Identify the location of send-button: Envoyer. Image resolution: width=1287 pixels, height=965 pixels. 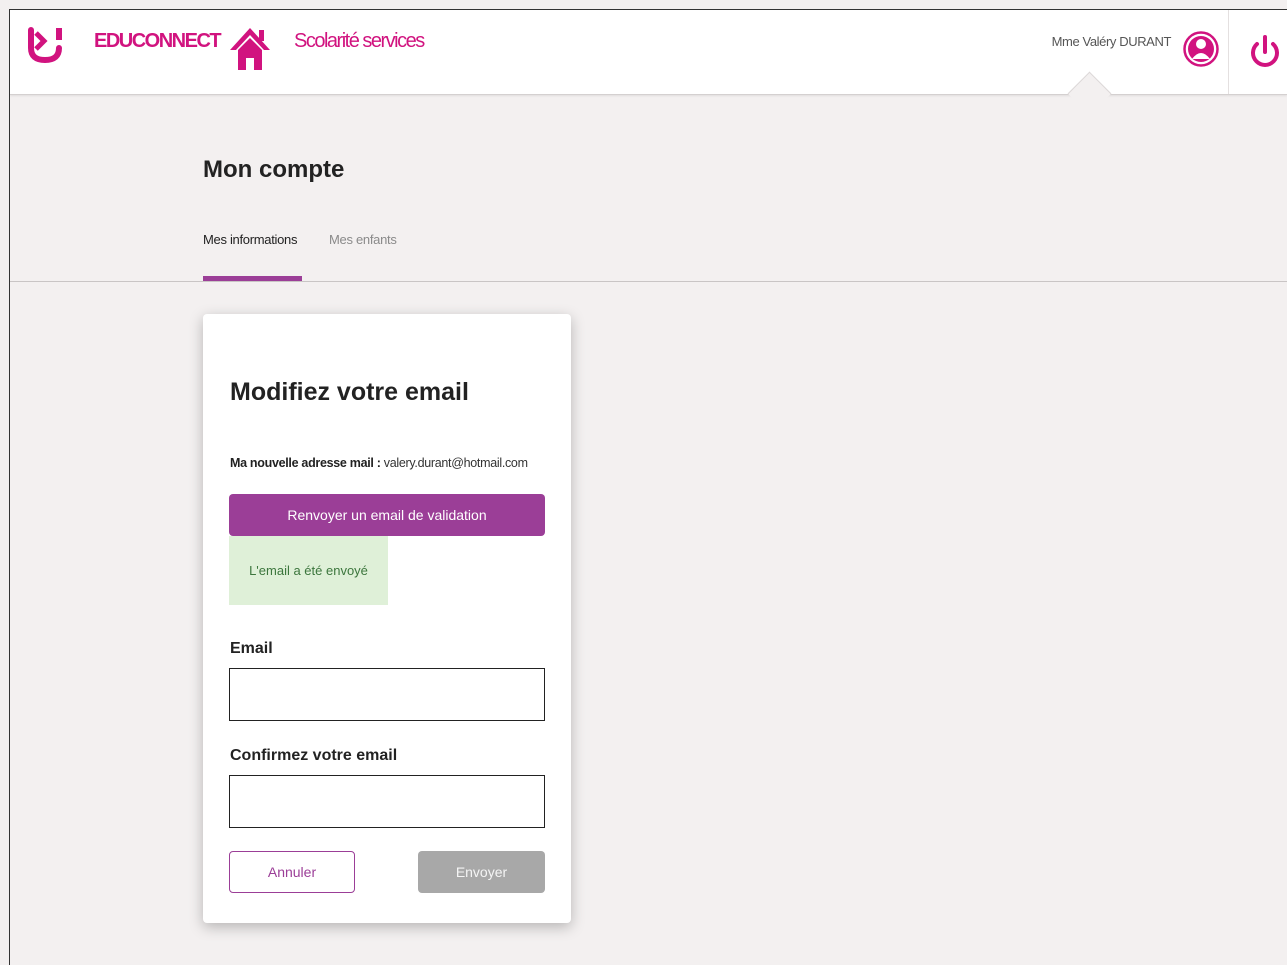
(481, 872).